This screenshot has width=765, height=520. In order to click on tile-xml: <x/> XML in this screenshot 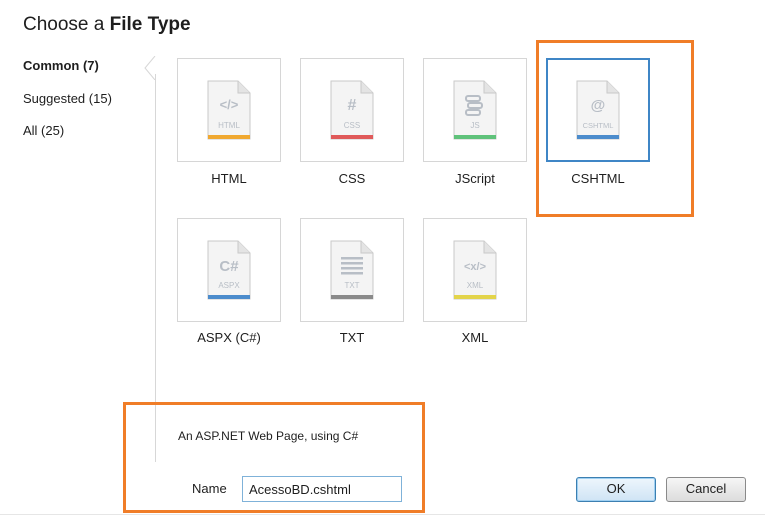, I will do `click(475, 270)`.